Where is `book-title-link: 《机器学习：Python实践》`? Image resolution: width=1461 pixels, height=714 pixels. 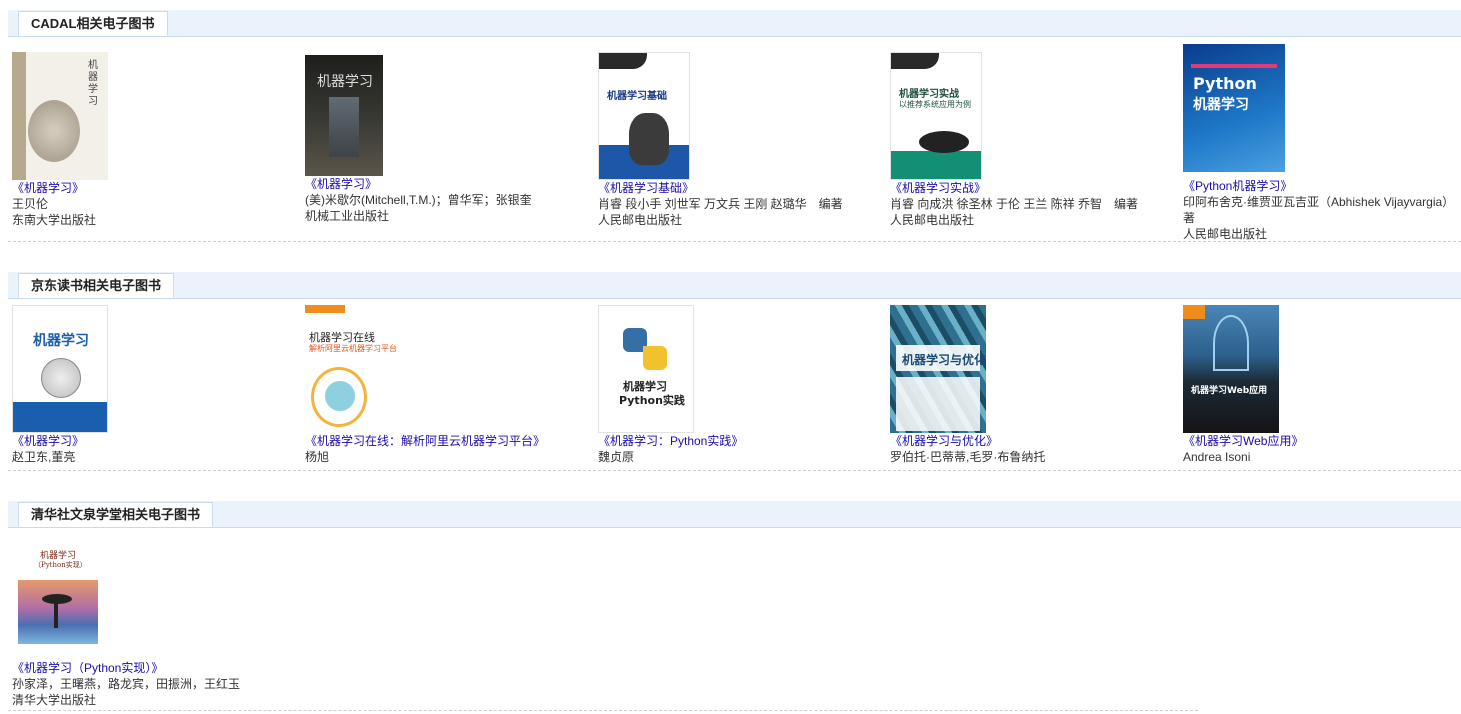 book-title-link: 《机器学习：Python实践》 is located at coordinates (743, 441).